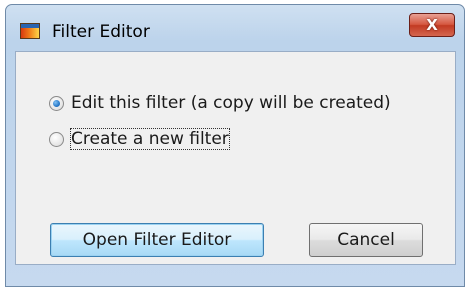  I want to click on close-icon: X, so click(432, 25).